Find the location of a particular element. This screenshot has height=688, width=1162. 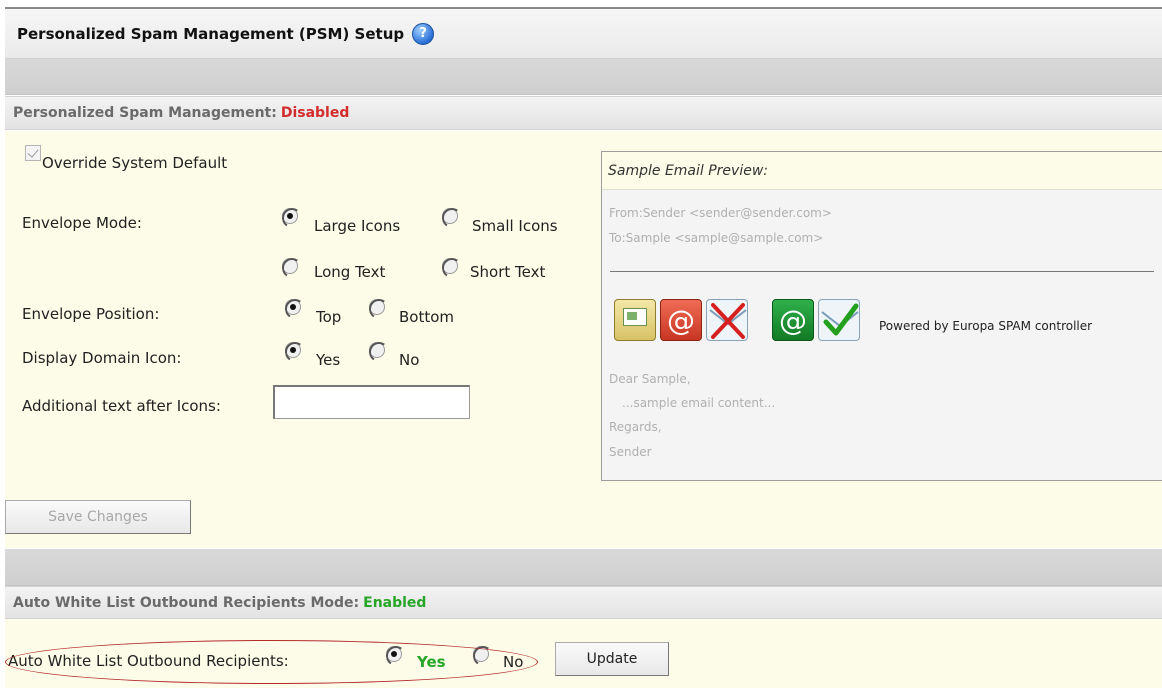

powered-by-text: Powered by Europa SPAM controller is located at coordinates (986, 326).